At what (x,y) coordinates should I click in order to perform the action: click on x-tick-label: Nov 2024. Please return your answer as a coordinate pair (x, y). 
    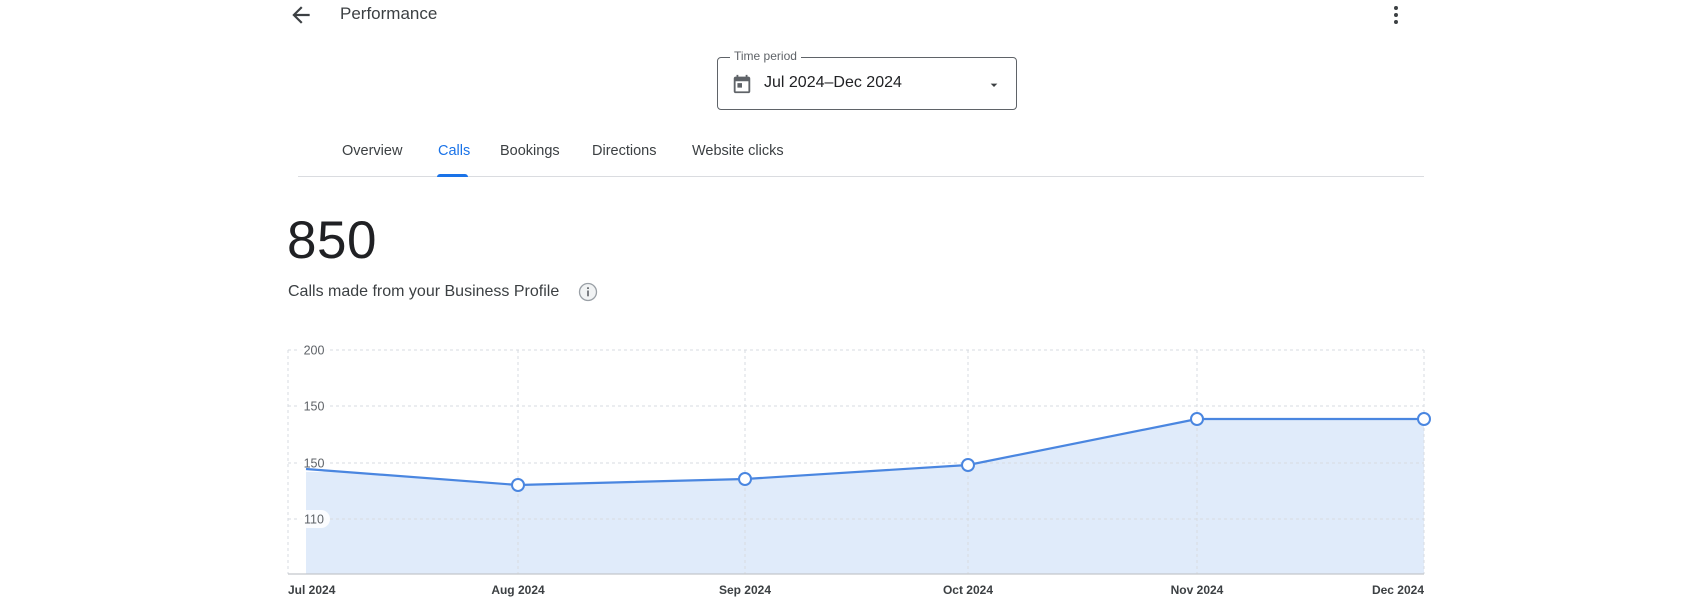
    Looking at the image, I should click on (1197, 590).